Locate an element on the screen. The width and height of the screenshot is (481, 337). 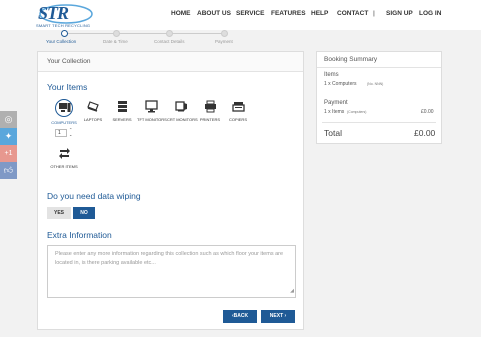
summary-divider is located at coordinates (379, 122).